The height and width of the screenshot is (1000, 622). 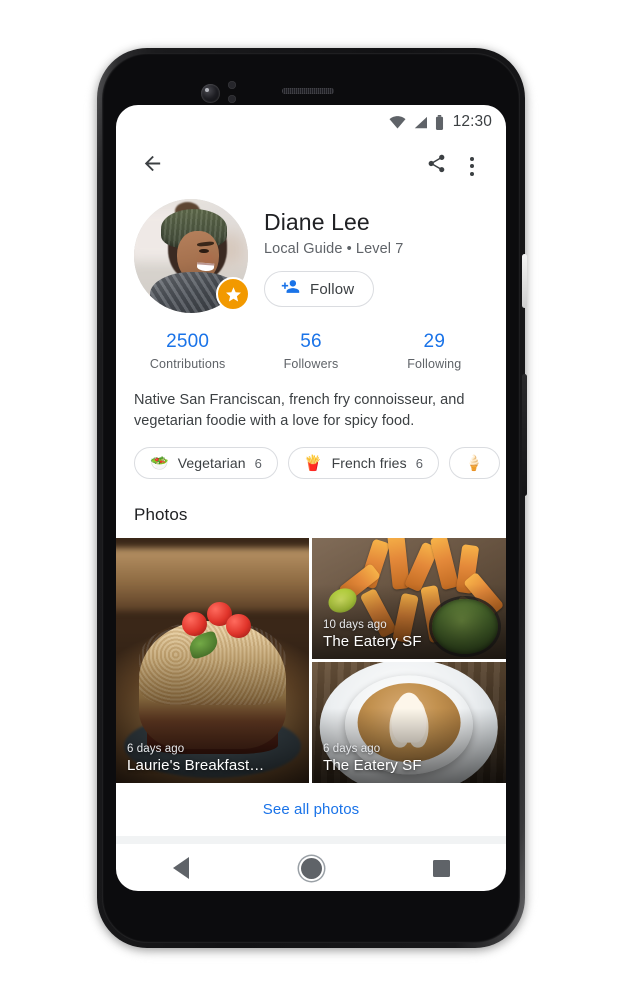 I want to click on stat-contributions: 2500 Contributions, so click(x=187, y=351).